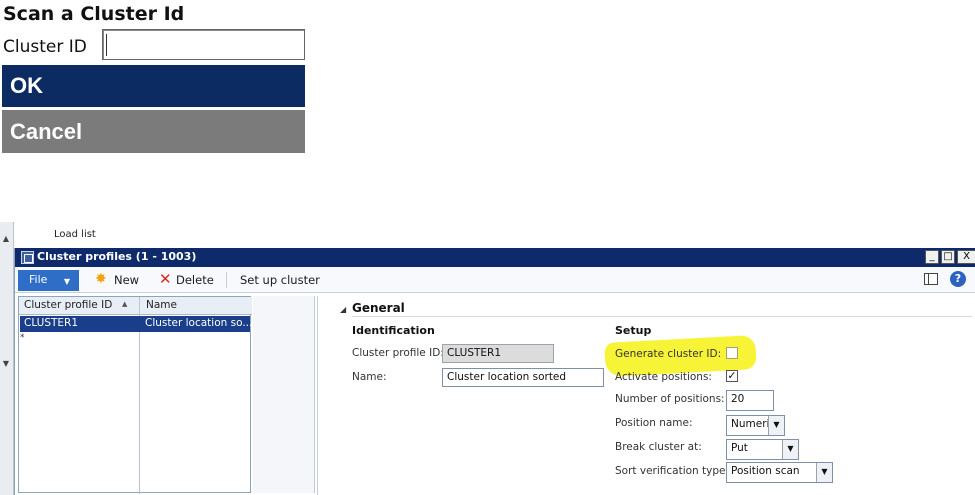 The height and width of the screenshot is (495, 975). What do you see at coordinates (135, 306) in the screenshot?
I see `grid-header: Cluster profile ID ▲ Name` at bounding box center [135, 306].